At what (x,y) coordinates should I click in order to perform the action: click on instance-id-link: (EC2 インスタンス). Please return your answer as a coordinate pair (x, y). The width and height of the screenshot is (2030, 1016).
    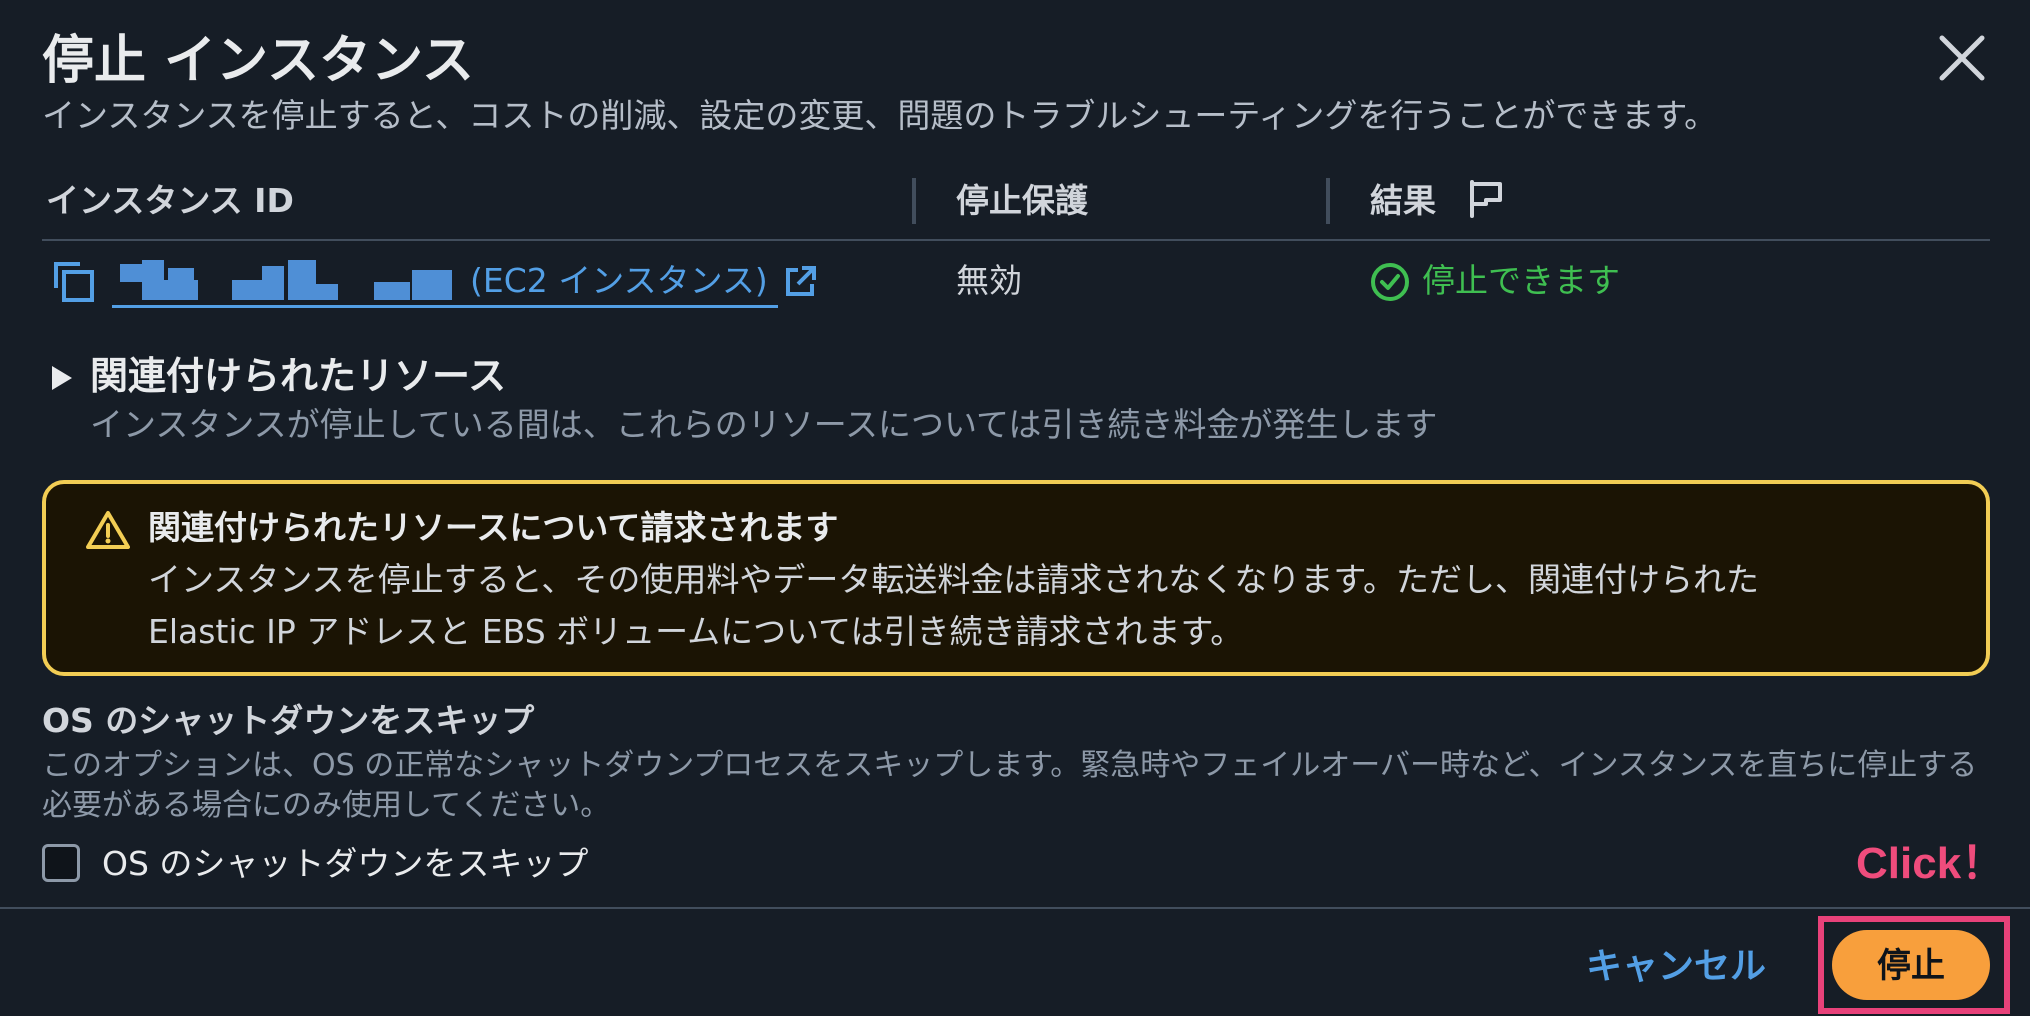
    Looking at the image, I should click on (445, 282).